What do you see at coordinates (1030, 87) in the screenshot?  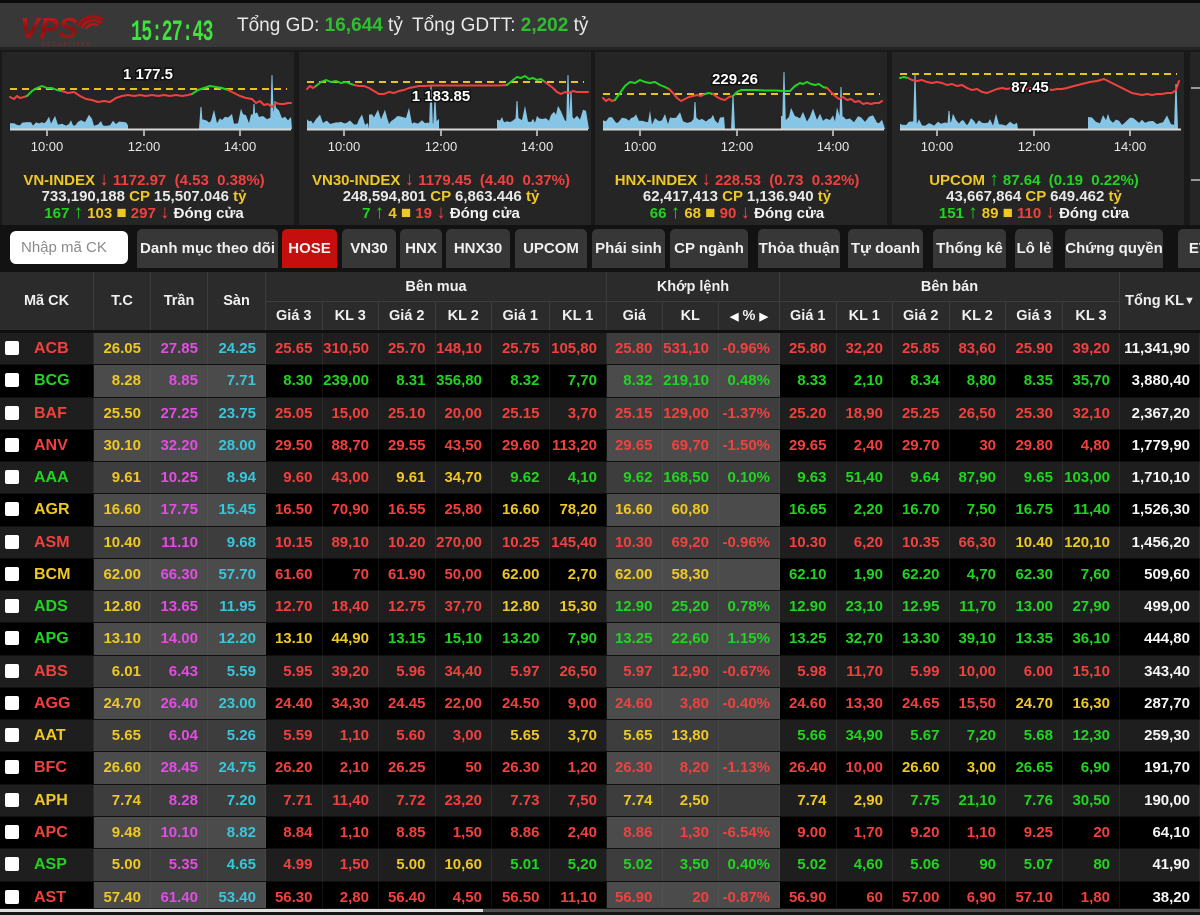 I see `svg-text: 87.45` at bounding box center [1030, 87].